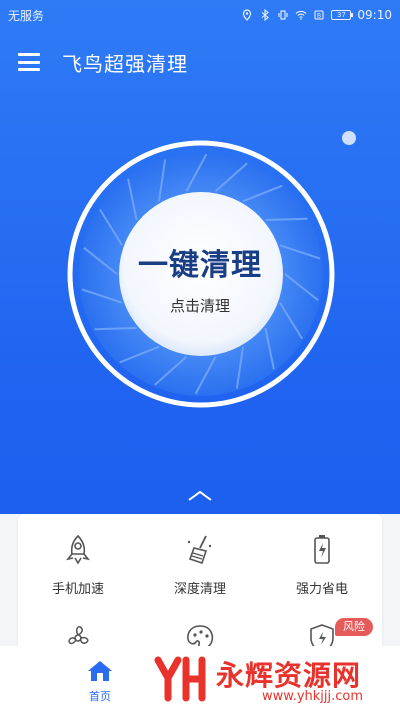  I want to click on risk-badge: 风险, so click(354, 627).